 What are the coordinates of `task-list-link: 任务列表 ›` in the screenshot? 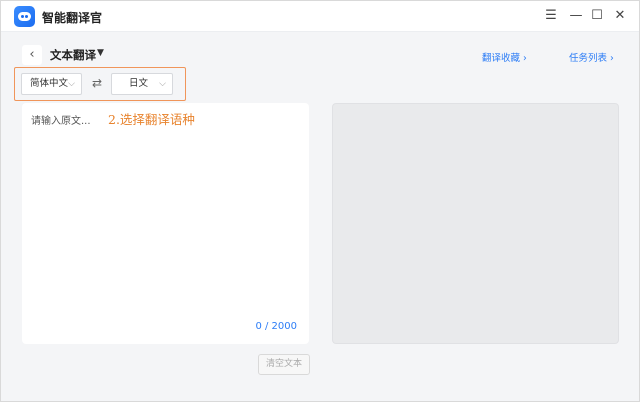 It's located at (591, 57).